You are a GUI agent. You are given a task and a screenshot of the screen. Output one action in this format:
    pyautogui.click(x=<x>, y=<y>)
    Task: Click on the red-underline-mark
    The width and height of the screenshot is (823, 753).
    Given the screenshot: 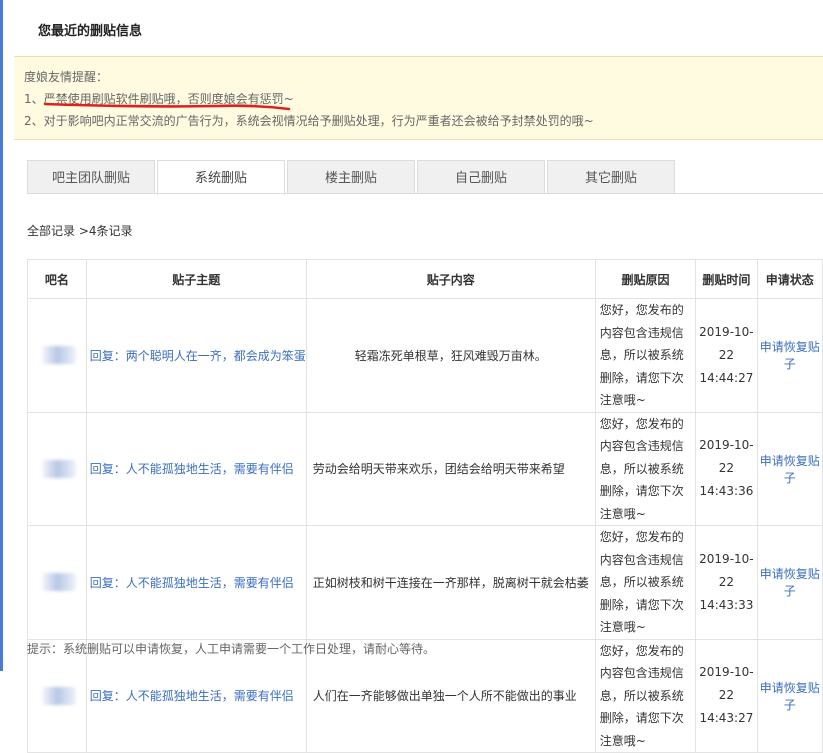 What is the action you would take?
    pyautogui.click(x=167, y=106)
    